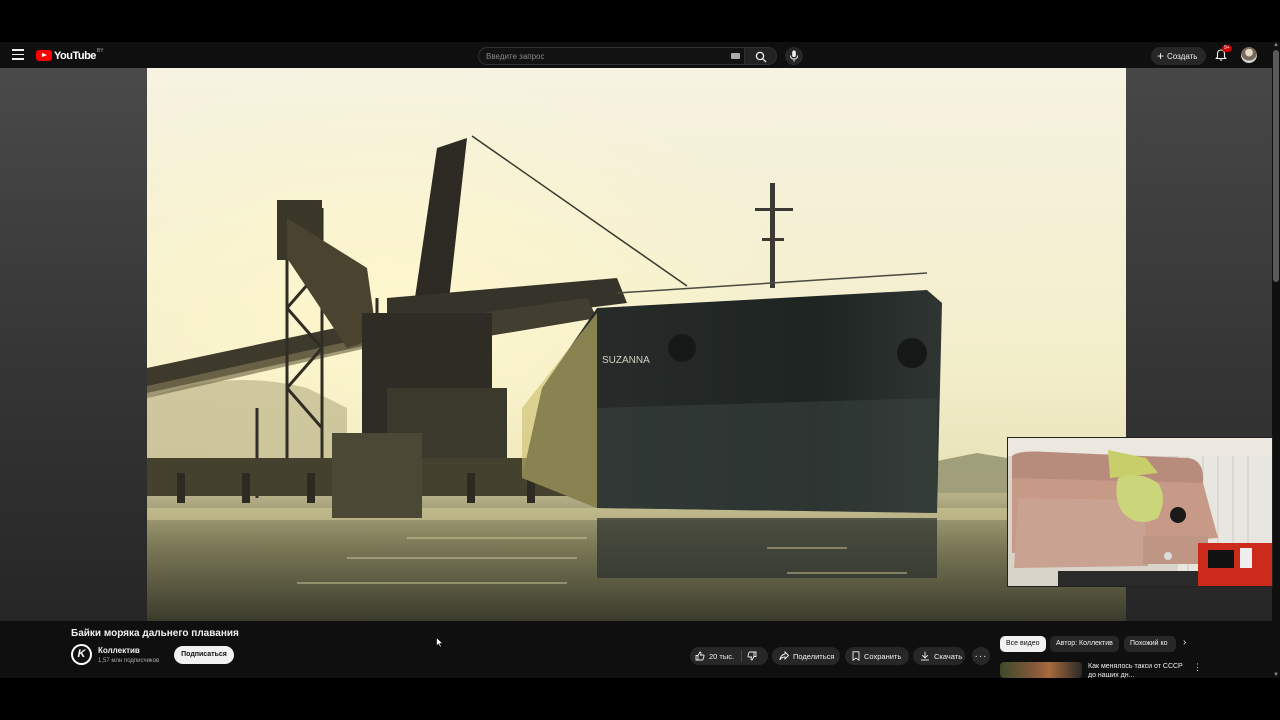  I want to click on ambient-left, so click(73, 344).